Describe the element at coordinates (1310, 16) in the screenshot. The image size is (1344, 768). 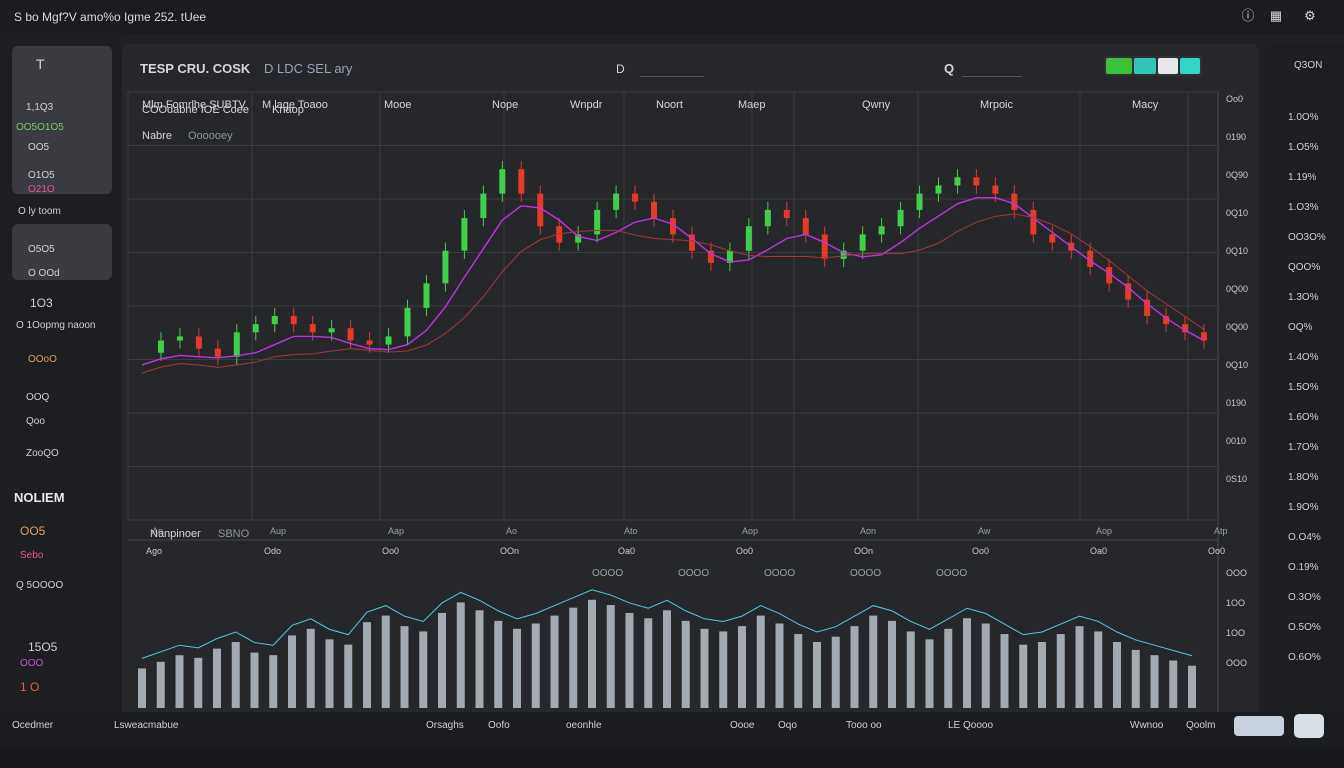
I see `settings-icon: ⚙` at that location.